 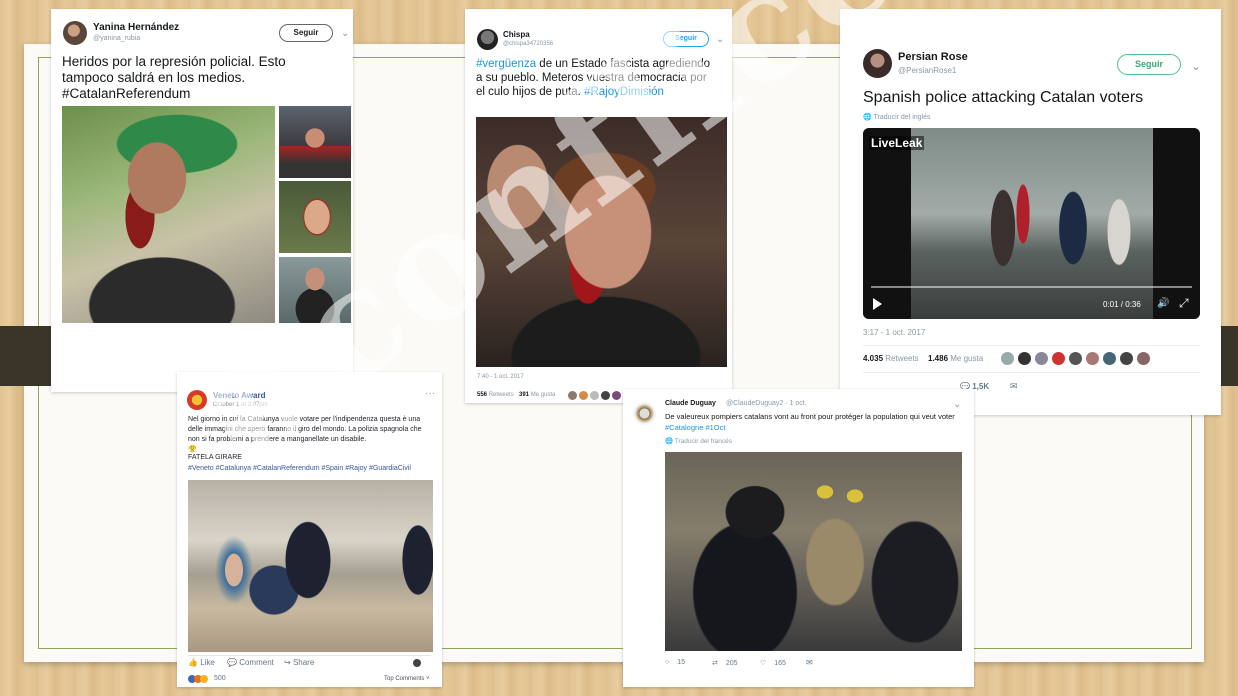 What do you see at coordinates (867, 117) in the screenshot?
I see `globe-icon: 🌐` at bounding box center [867, 117].